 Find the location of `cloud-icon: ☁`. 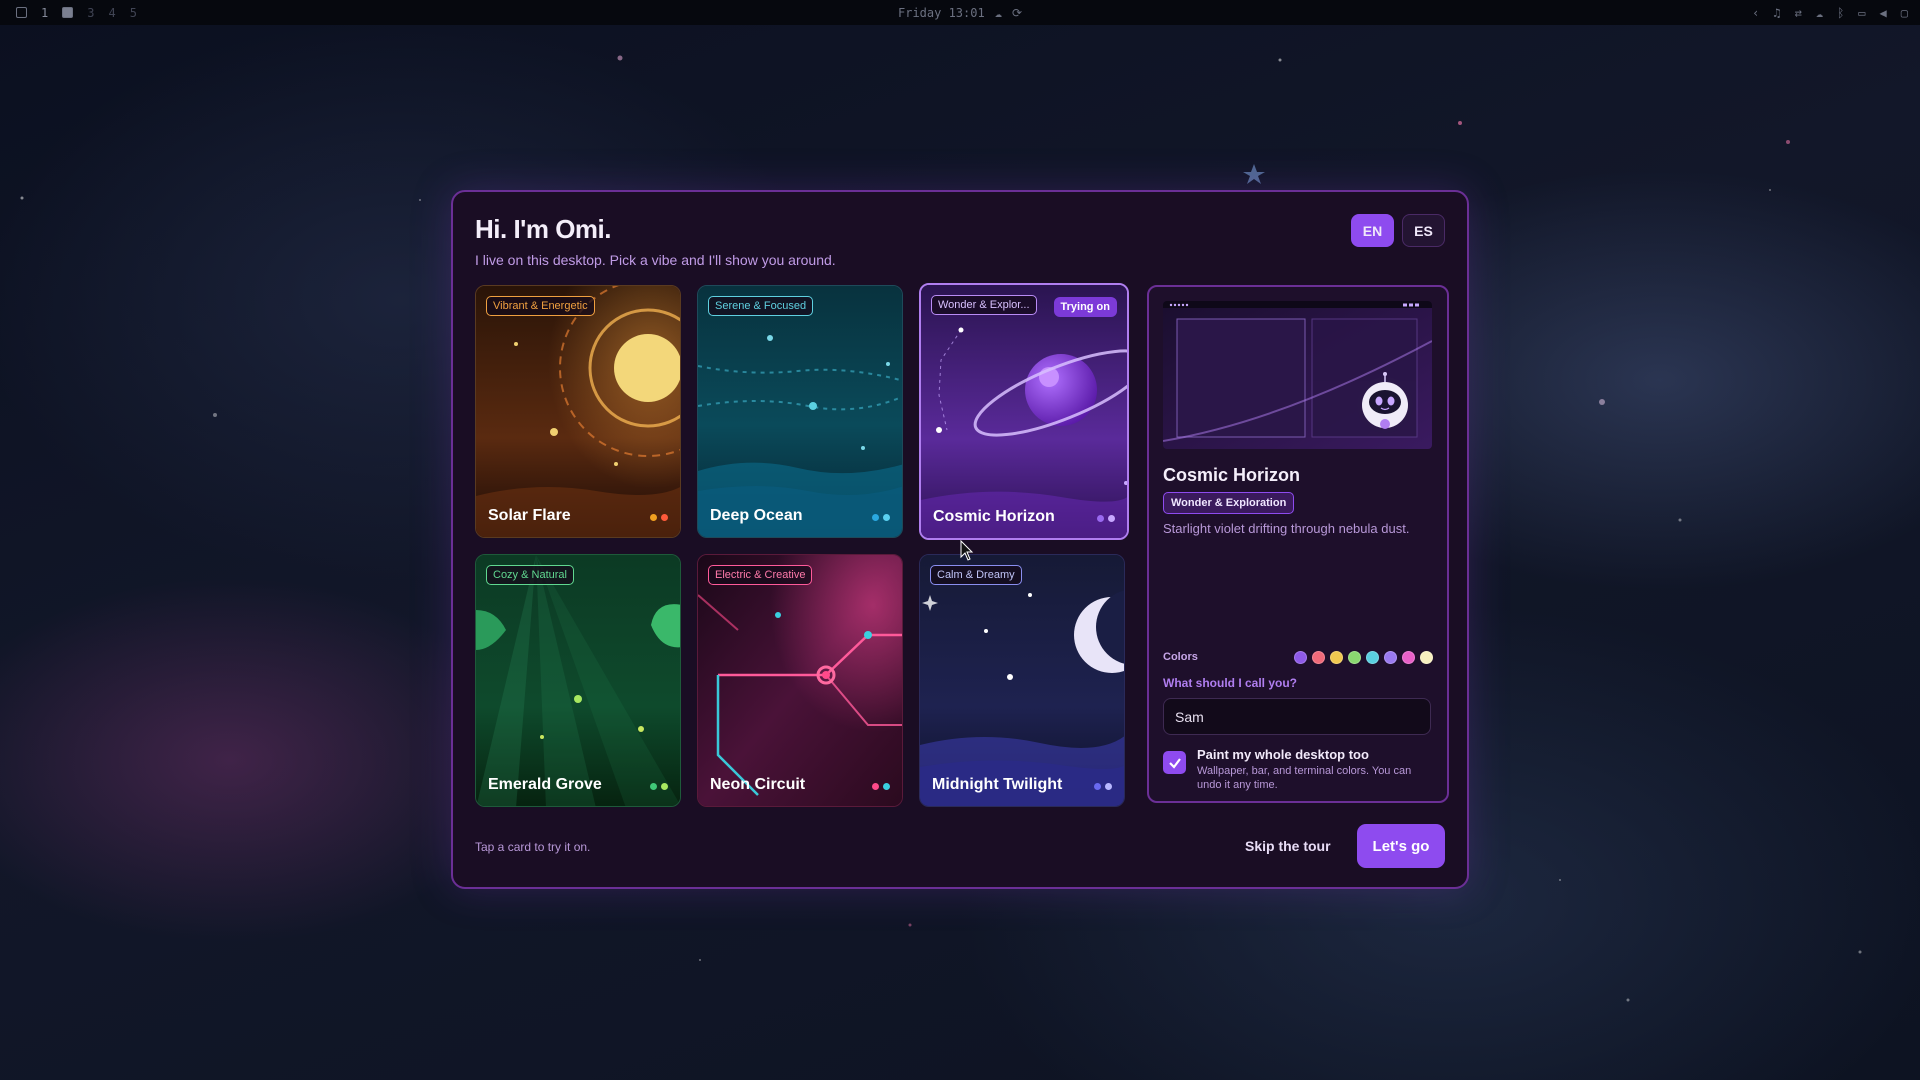

cloud-icon: ☁ is located at coordinates (1819, 13).